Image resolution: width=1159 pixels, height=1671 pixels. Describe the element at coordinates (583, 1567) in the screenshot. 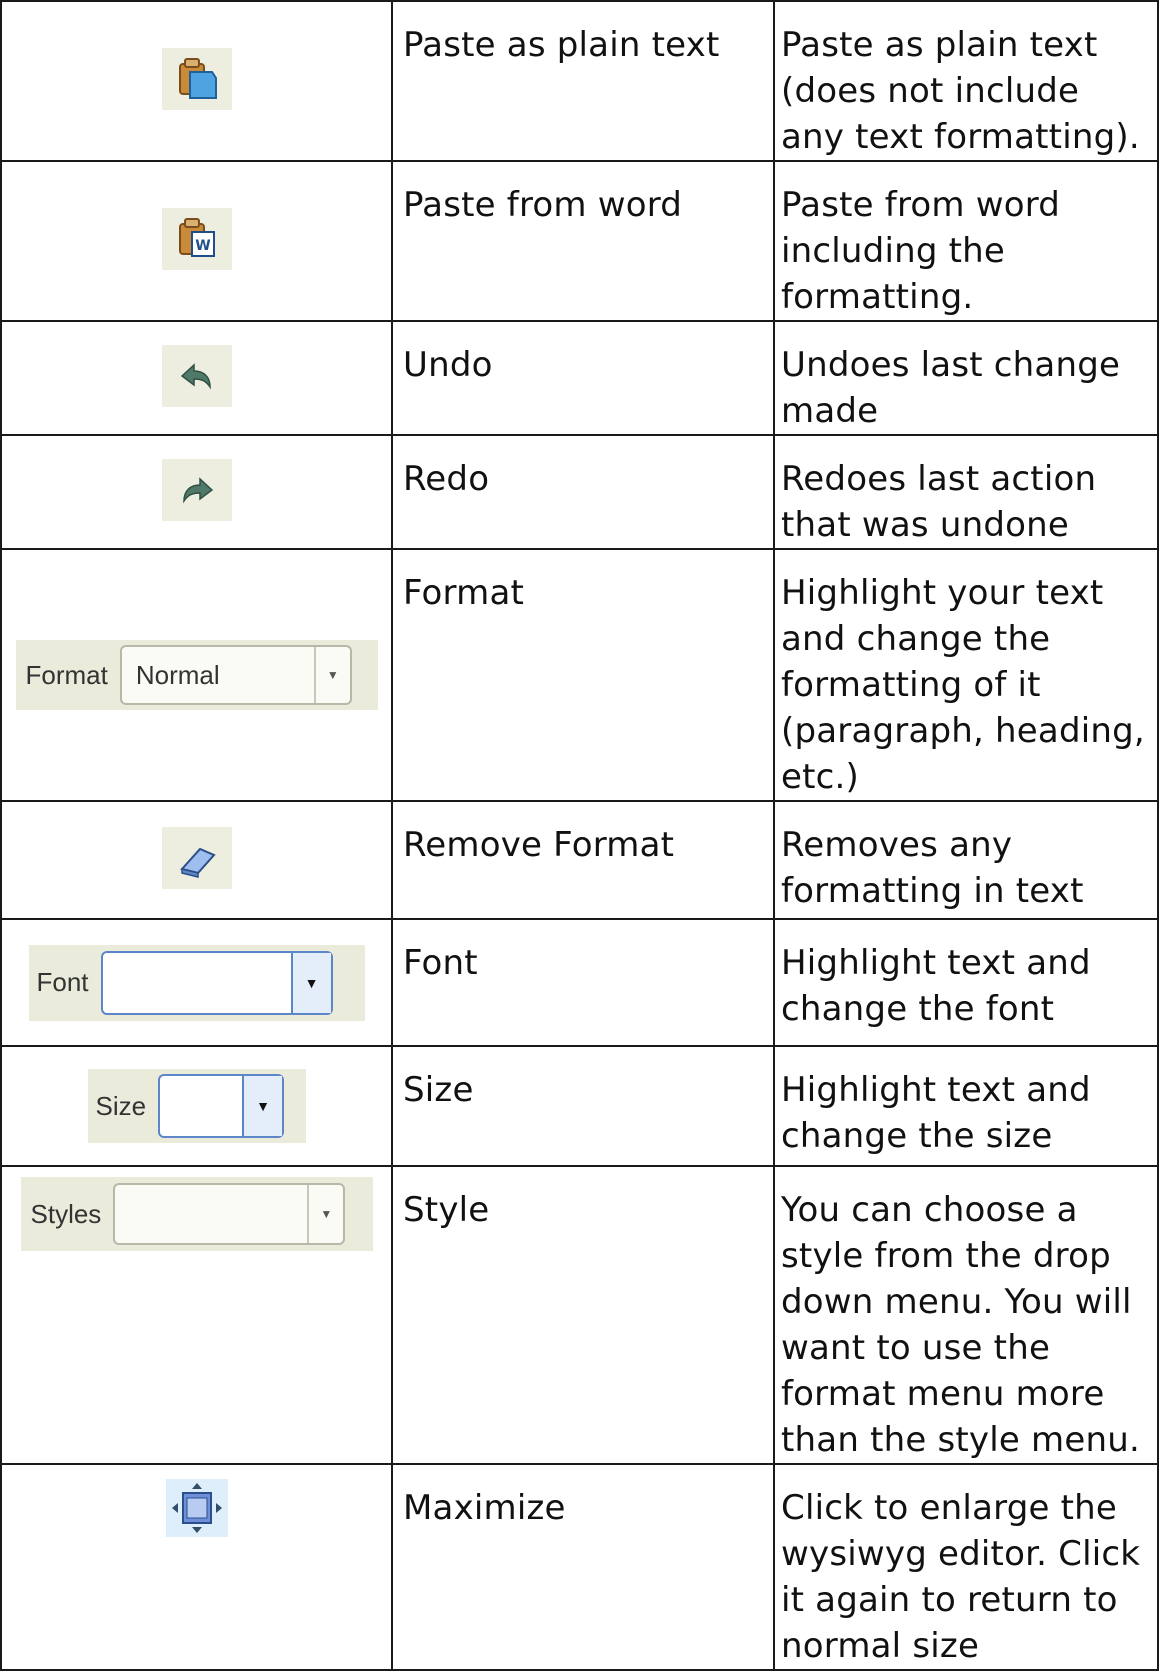

I see `name-cell: Maximize` at that location.